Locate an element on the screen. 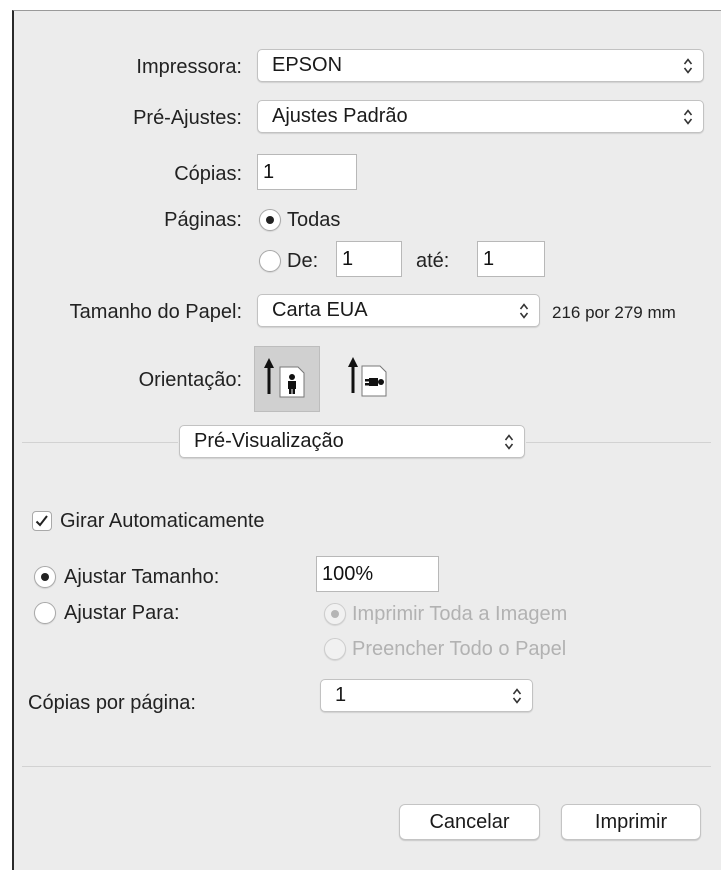  landscape-orientation-button is located at coordinates (371, 379).